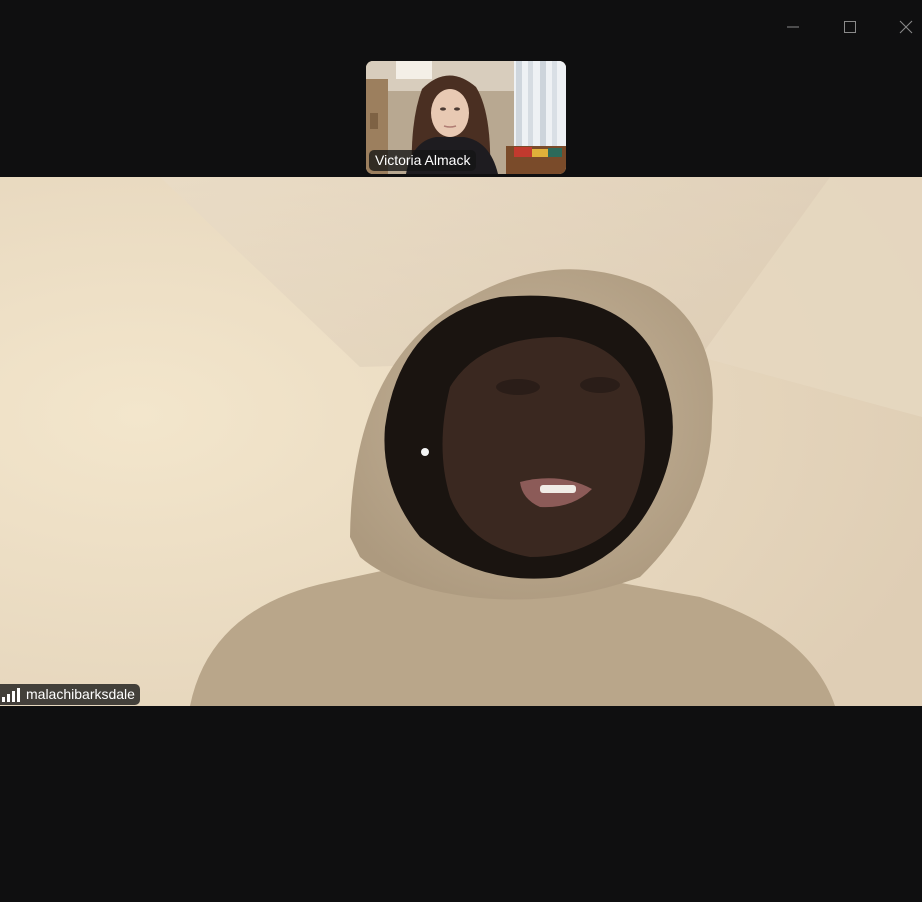 The width and height of the screenshot is (922, 902). I want to click on minimize-button, so click(793, 27).